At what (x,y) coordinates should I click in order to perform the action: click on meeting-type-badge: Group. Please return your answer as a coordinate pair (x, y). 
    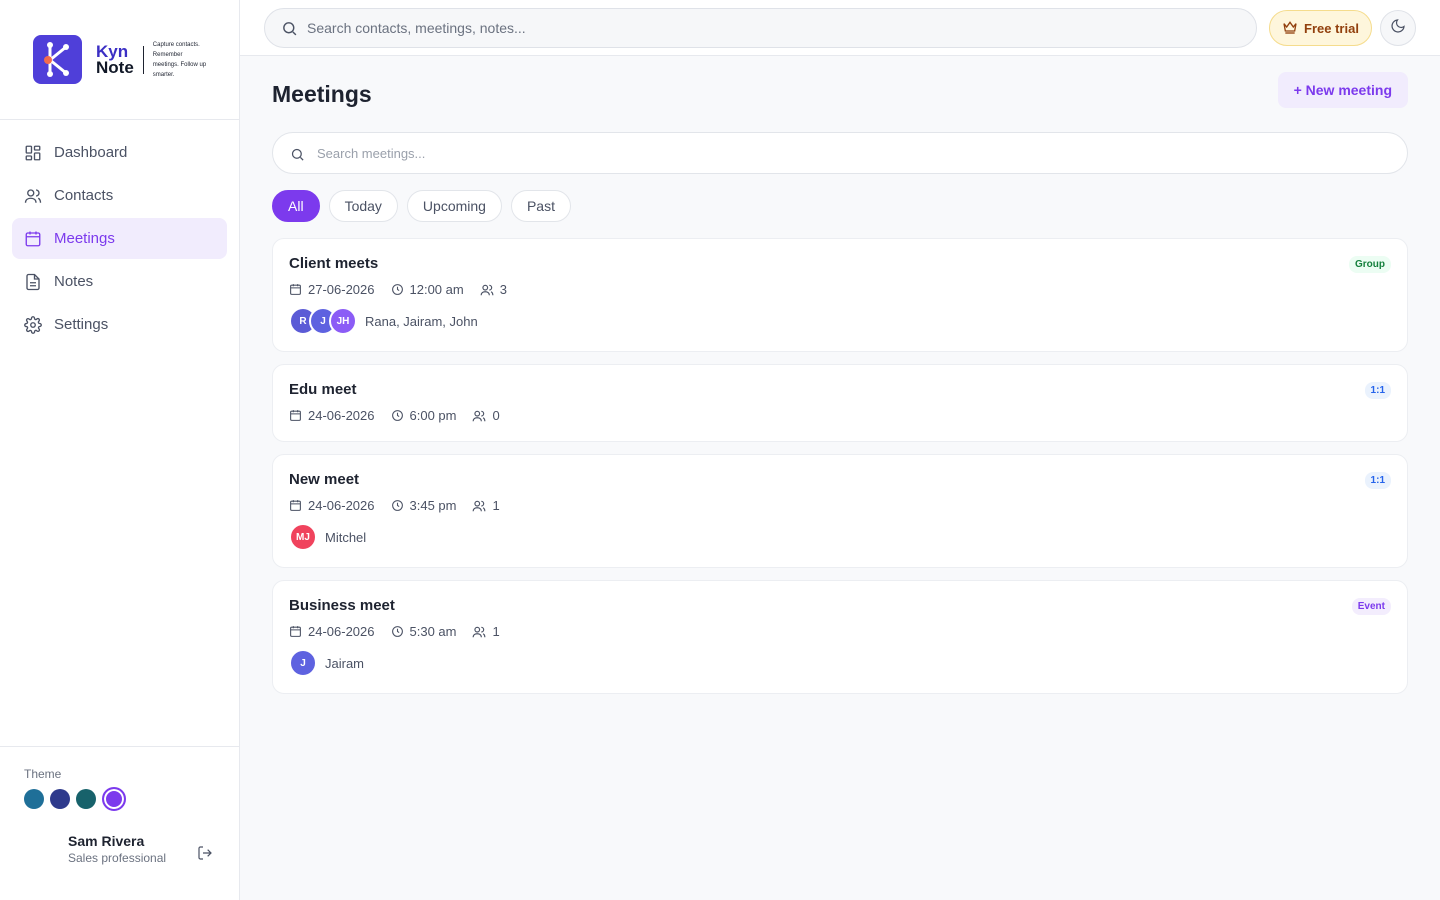
    Looking at the image, I should click on (1370, 264).